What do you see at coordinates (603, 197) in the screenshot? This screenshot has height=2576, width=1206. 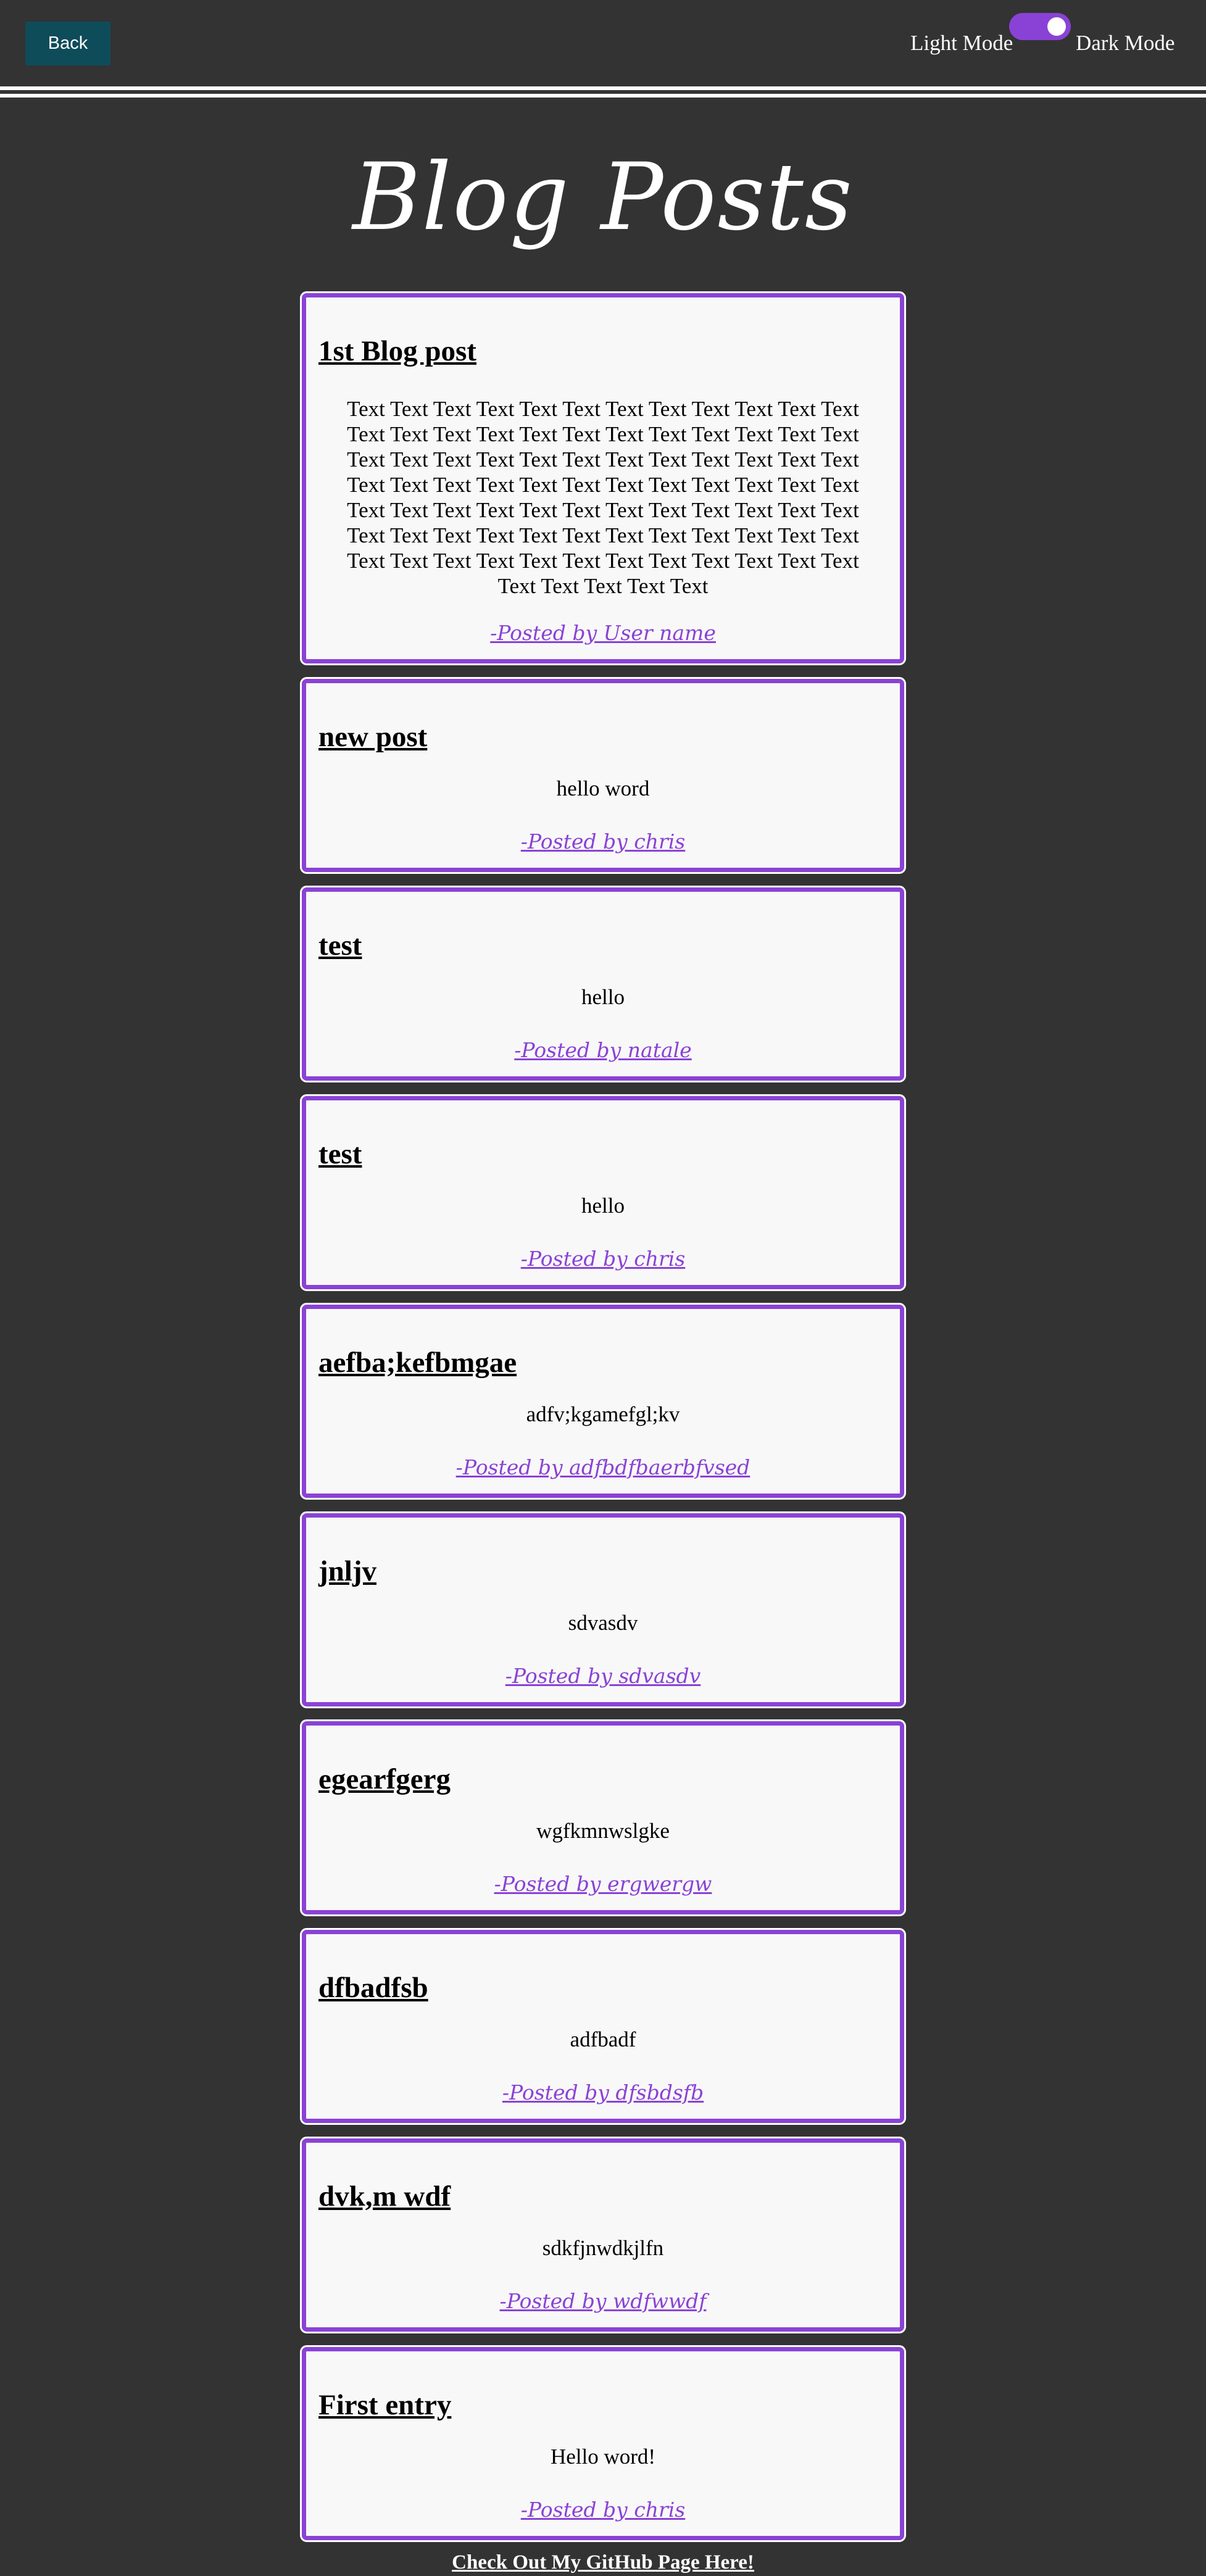 I see `page-title: Blog Posts` at bounding box center [603, 197].